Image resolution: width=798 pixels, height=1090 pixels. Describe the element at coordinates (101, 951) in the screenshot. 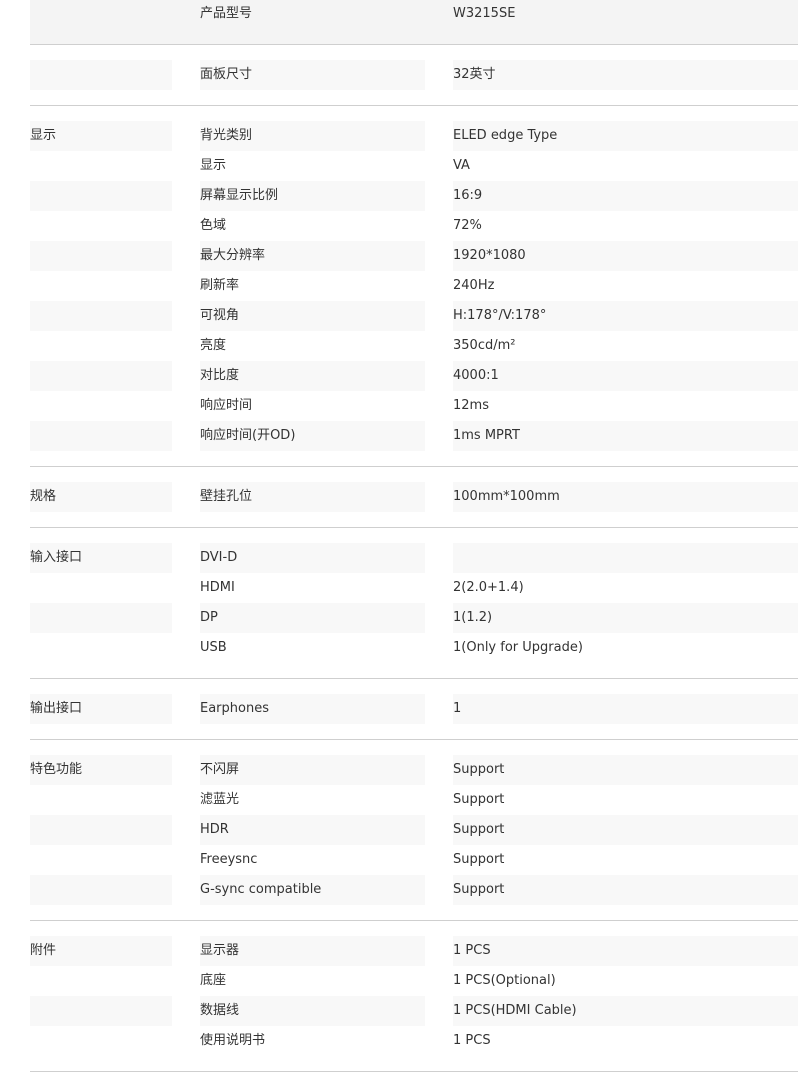

I see `group-label: 附件` at that location.